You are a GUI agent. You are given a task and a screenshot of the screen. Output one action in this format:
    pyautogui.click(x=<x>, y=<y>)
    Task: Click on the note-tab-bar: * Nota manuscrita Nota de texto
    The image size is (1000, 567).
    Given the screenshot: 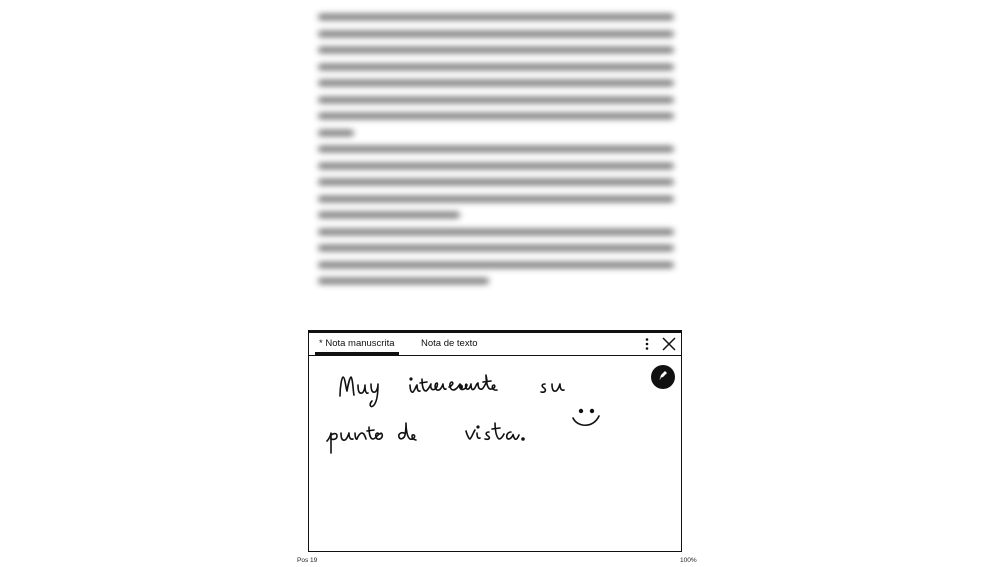 What is the action you would take?
    pyautogui.click(x=495, y=344)
    